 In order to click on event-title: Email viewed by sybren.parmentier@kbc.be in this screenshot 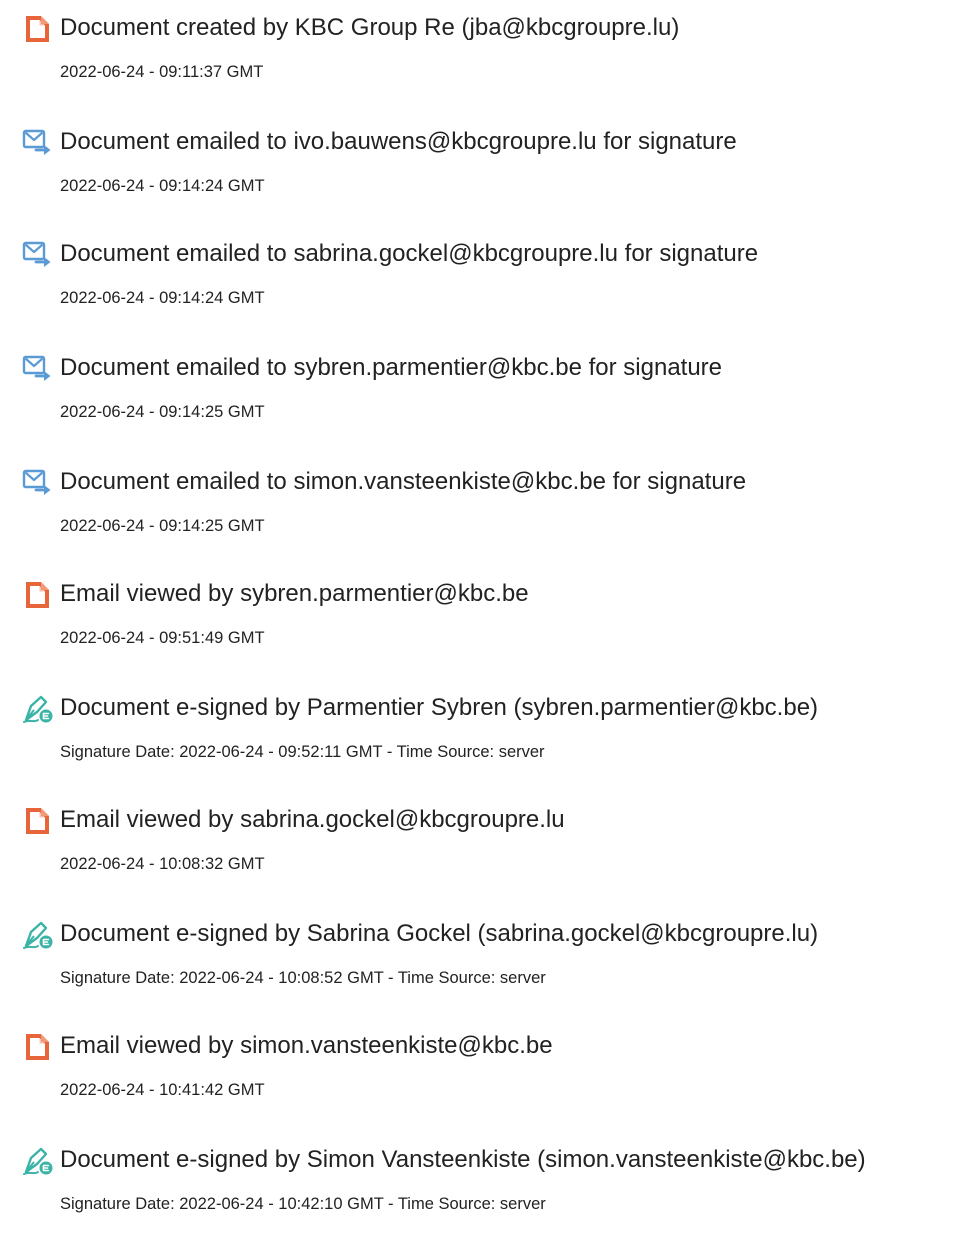, I will do `click(294, 593)`.